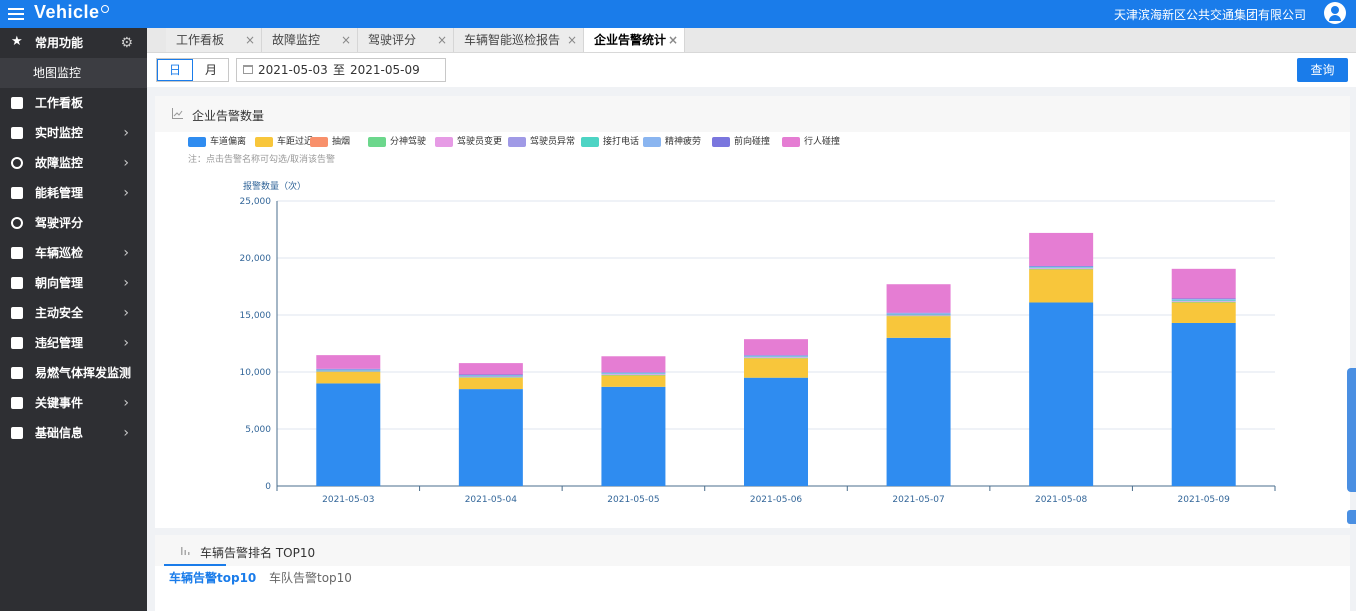 The width and height of the screenshot is (1356, 611). Describe the element at coordinates (73, 73) in the screenshot. I see `sidebar-subitem-map-monitor: 地图监控` at that location.